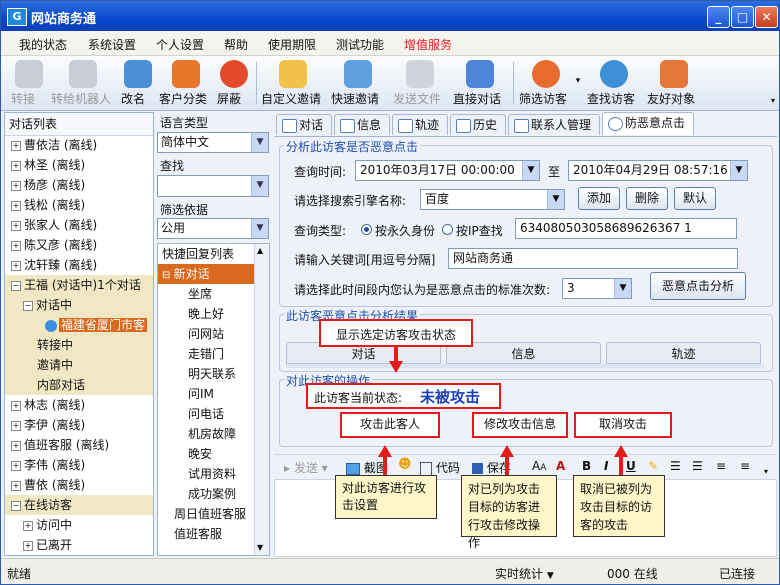  I want to click on tree-item: 内部对话, so click(79, 385).